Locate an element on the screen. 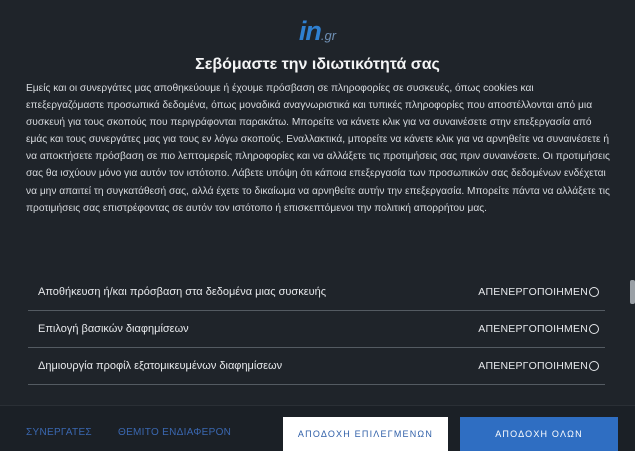  scrollbar-thumb is located at coordinates (632, 292).